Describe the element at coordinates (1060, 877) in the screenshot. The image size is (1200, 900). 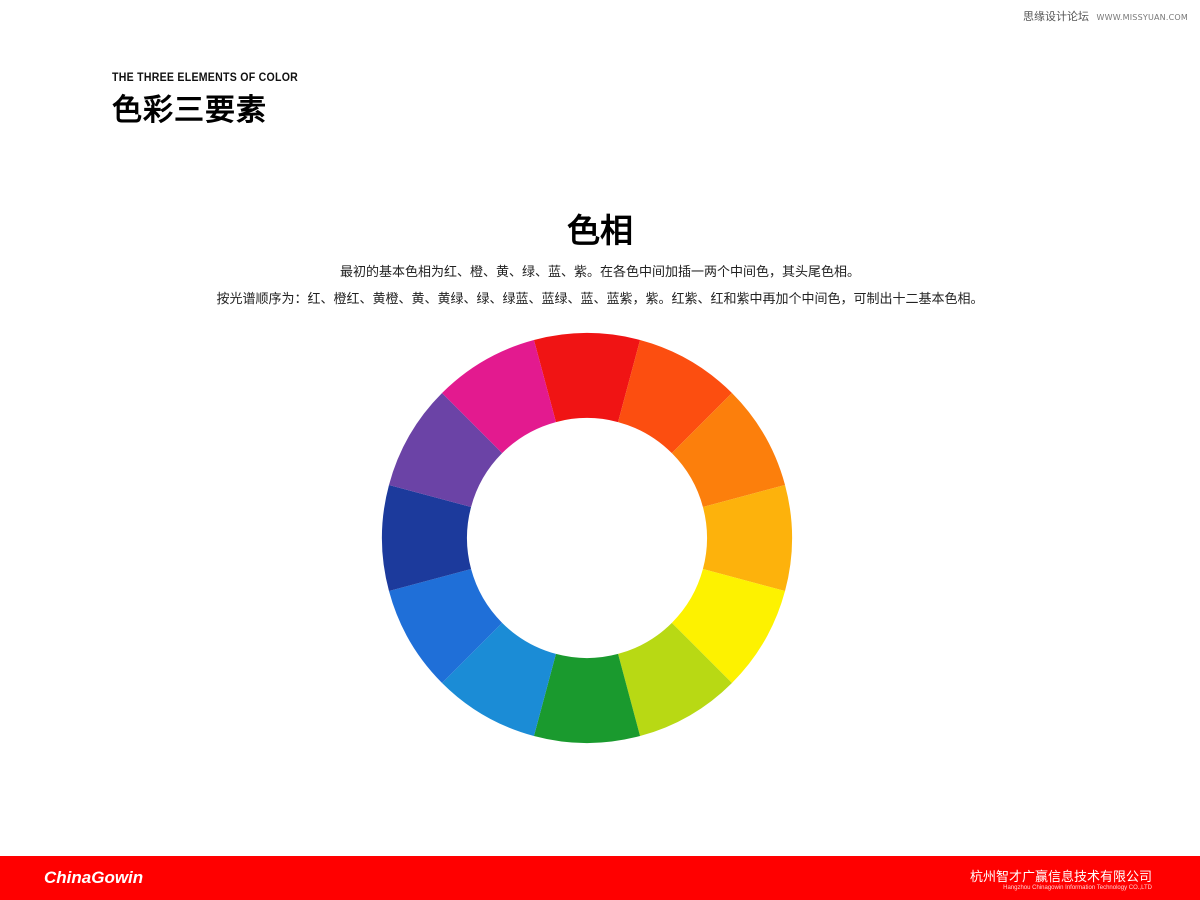
I see `footer-company-name: 杭州智才广赢信息技术有限公司` at that location.